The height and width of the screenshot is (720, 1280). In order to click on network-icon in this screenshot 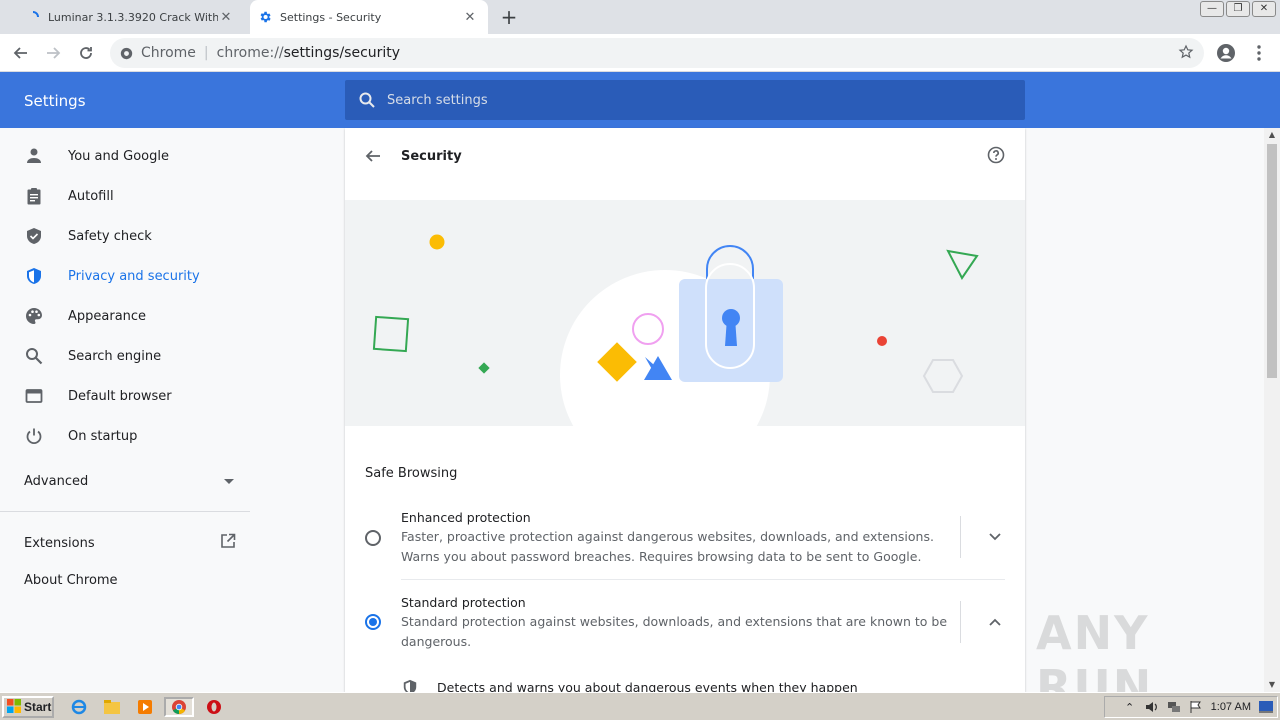, I will do `click(1174, 707)`.